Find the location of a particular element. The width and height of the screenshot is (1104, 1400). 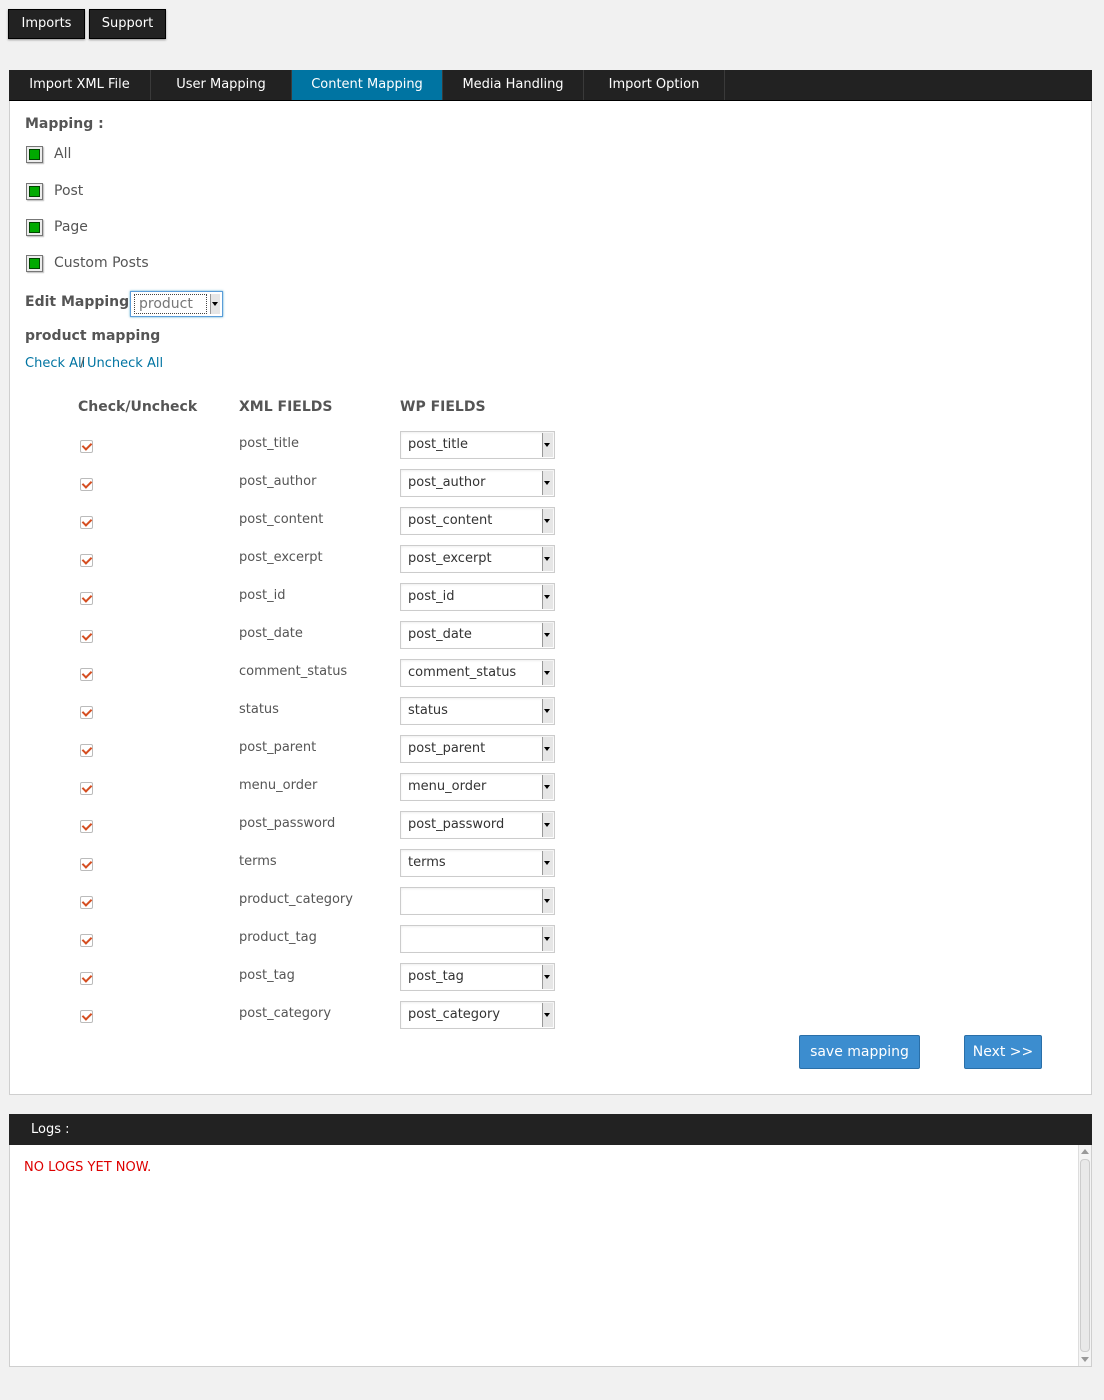

wp-field-select: post_title is located at coordinates (477, 445).